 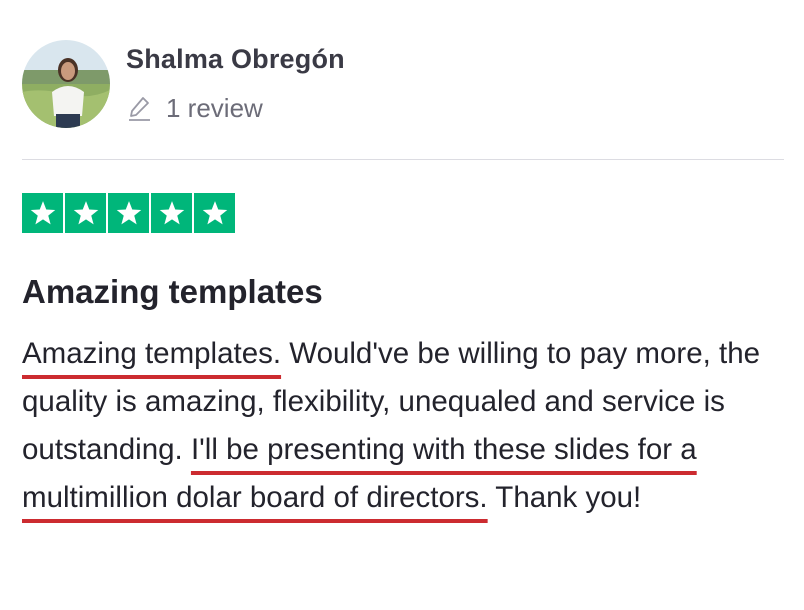 I want to click on review-count-row: 1 review, so click(x=194, y=108).